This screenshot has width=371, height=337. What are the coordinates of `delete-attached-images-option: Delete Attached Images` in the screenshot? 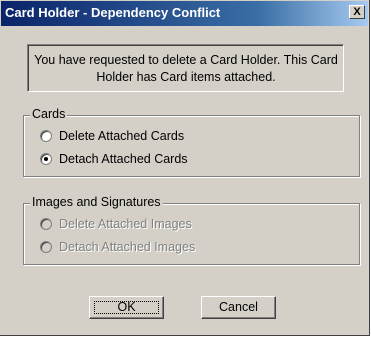 It's located at (116, 224).